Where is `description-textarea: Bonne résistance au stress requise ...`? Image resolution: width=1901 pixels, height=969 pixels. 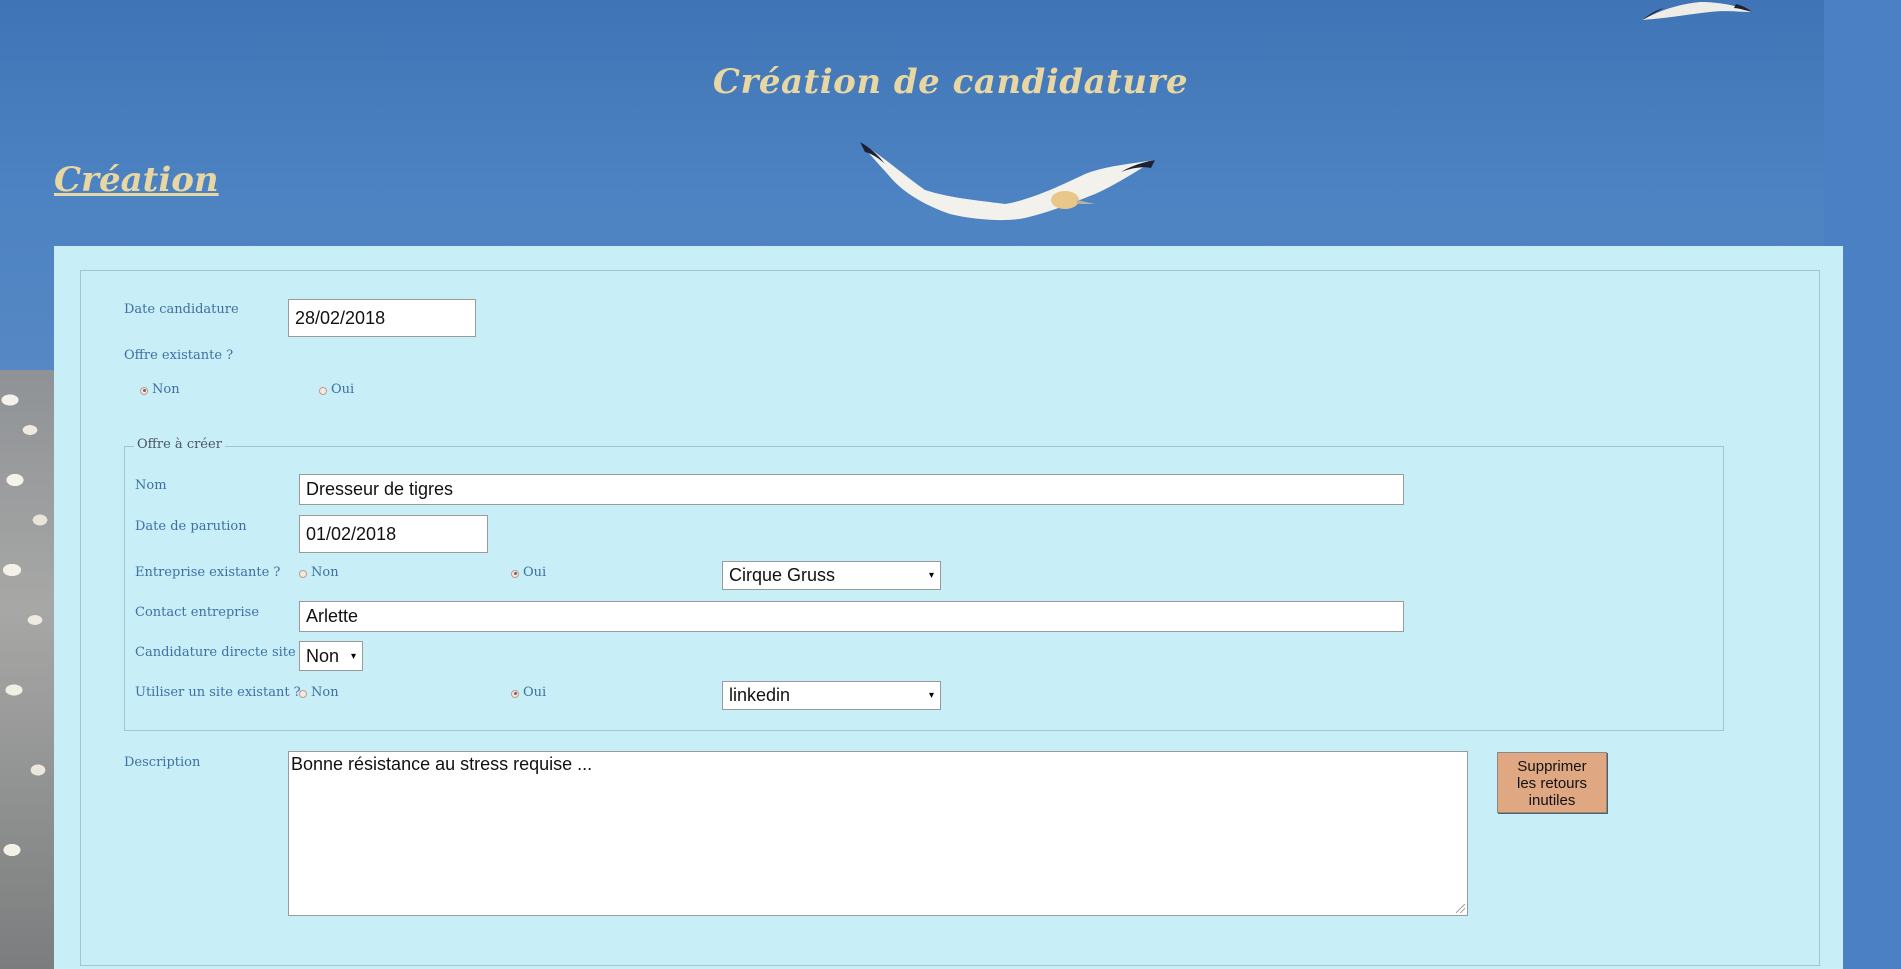
description-textarea: Bonne résistance au stress requise ... is located at coordinates (878, 833).